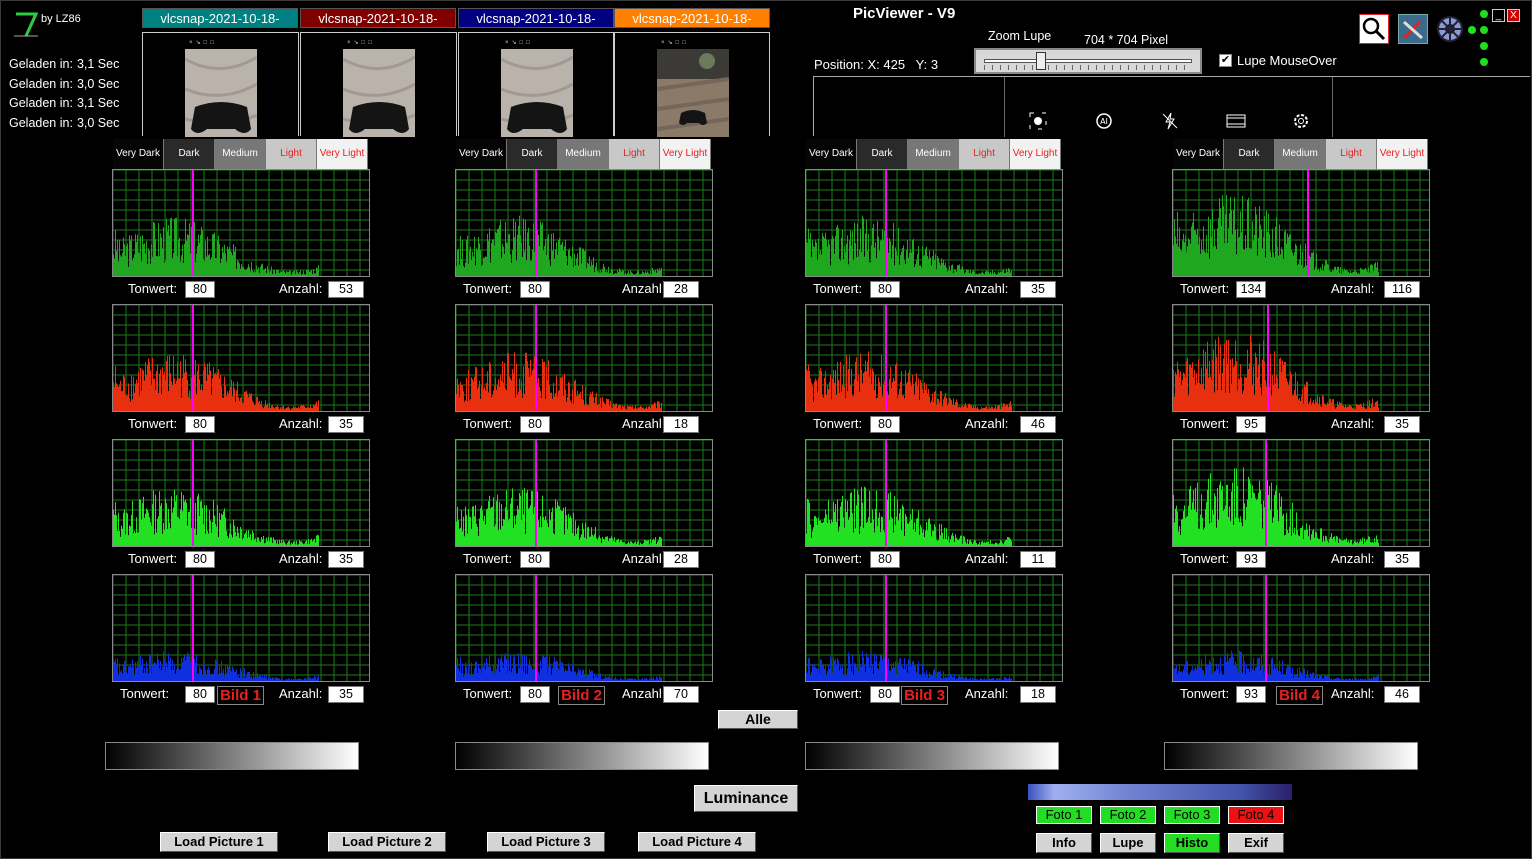 Image resolution: width=1532 pixels, height=859 pixels. What do you see at coordinates (1038, 121) in the screenshot?
I see `camera-focus-icon` at bounding box center [1038, 121].